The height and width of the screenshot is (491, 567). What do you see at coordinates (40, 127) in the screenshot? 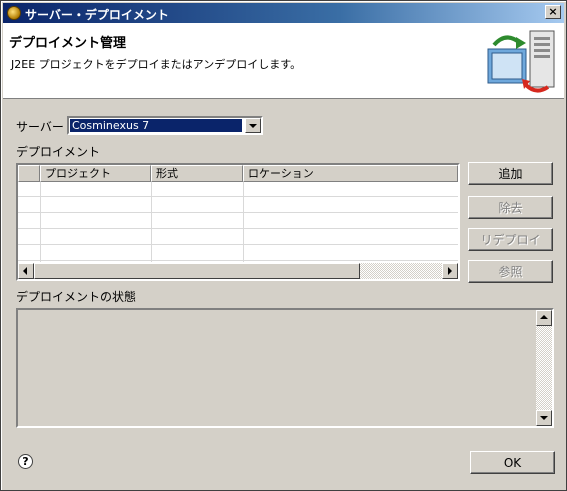
I see `server-label: サーバー` at bounding box center [40, 127].